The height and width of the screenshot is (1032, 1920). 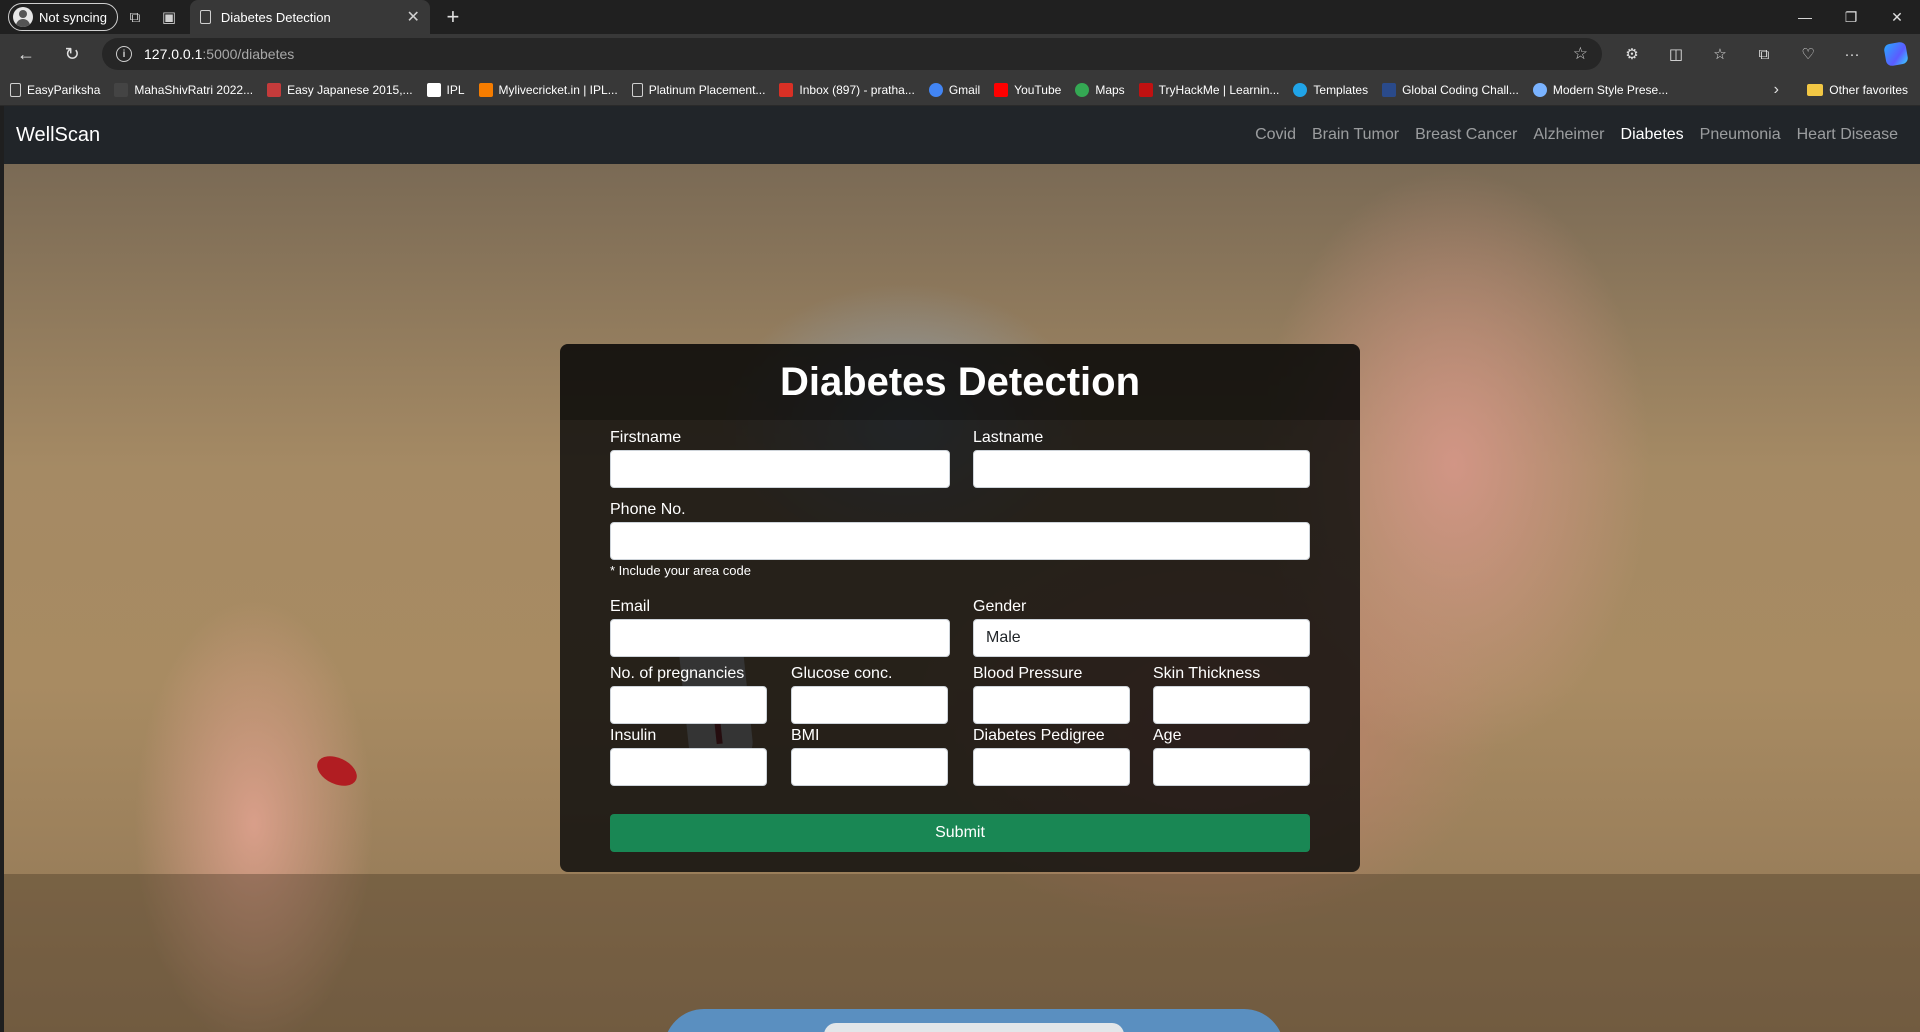 I want to click on chevron-right-icon: ›, so click(x=1776, y=90).